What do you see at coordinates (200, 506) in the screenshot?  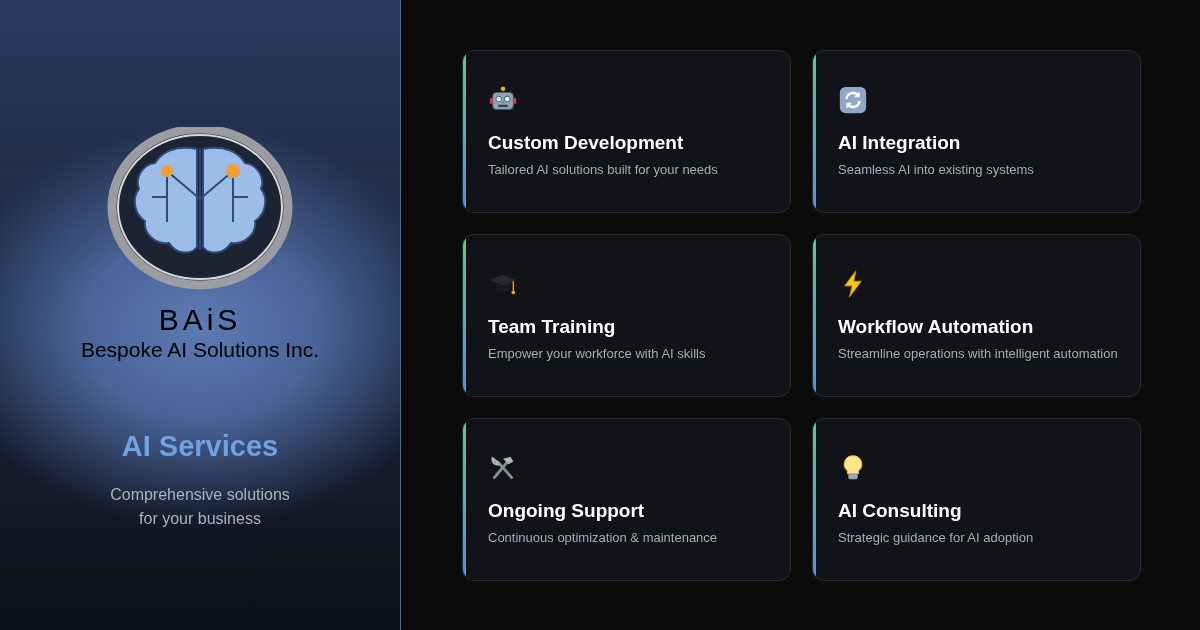 I see `panel-subtitle: Comprehensive solutions for your business` at bounding box center [200, 506].